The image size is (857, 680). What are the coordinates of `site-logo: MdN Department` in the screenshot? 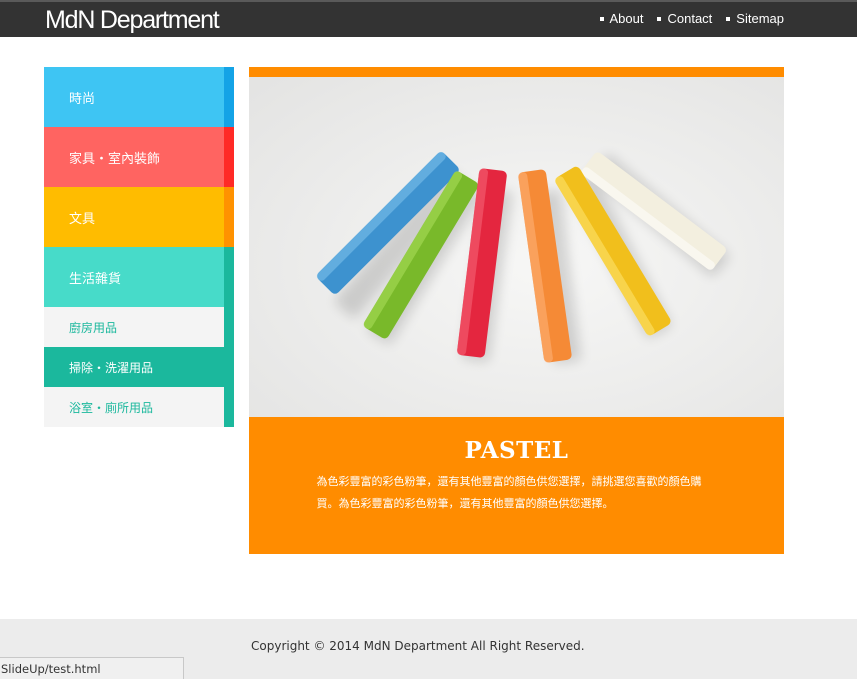 It's located at (132, 20).